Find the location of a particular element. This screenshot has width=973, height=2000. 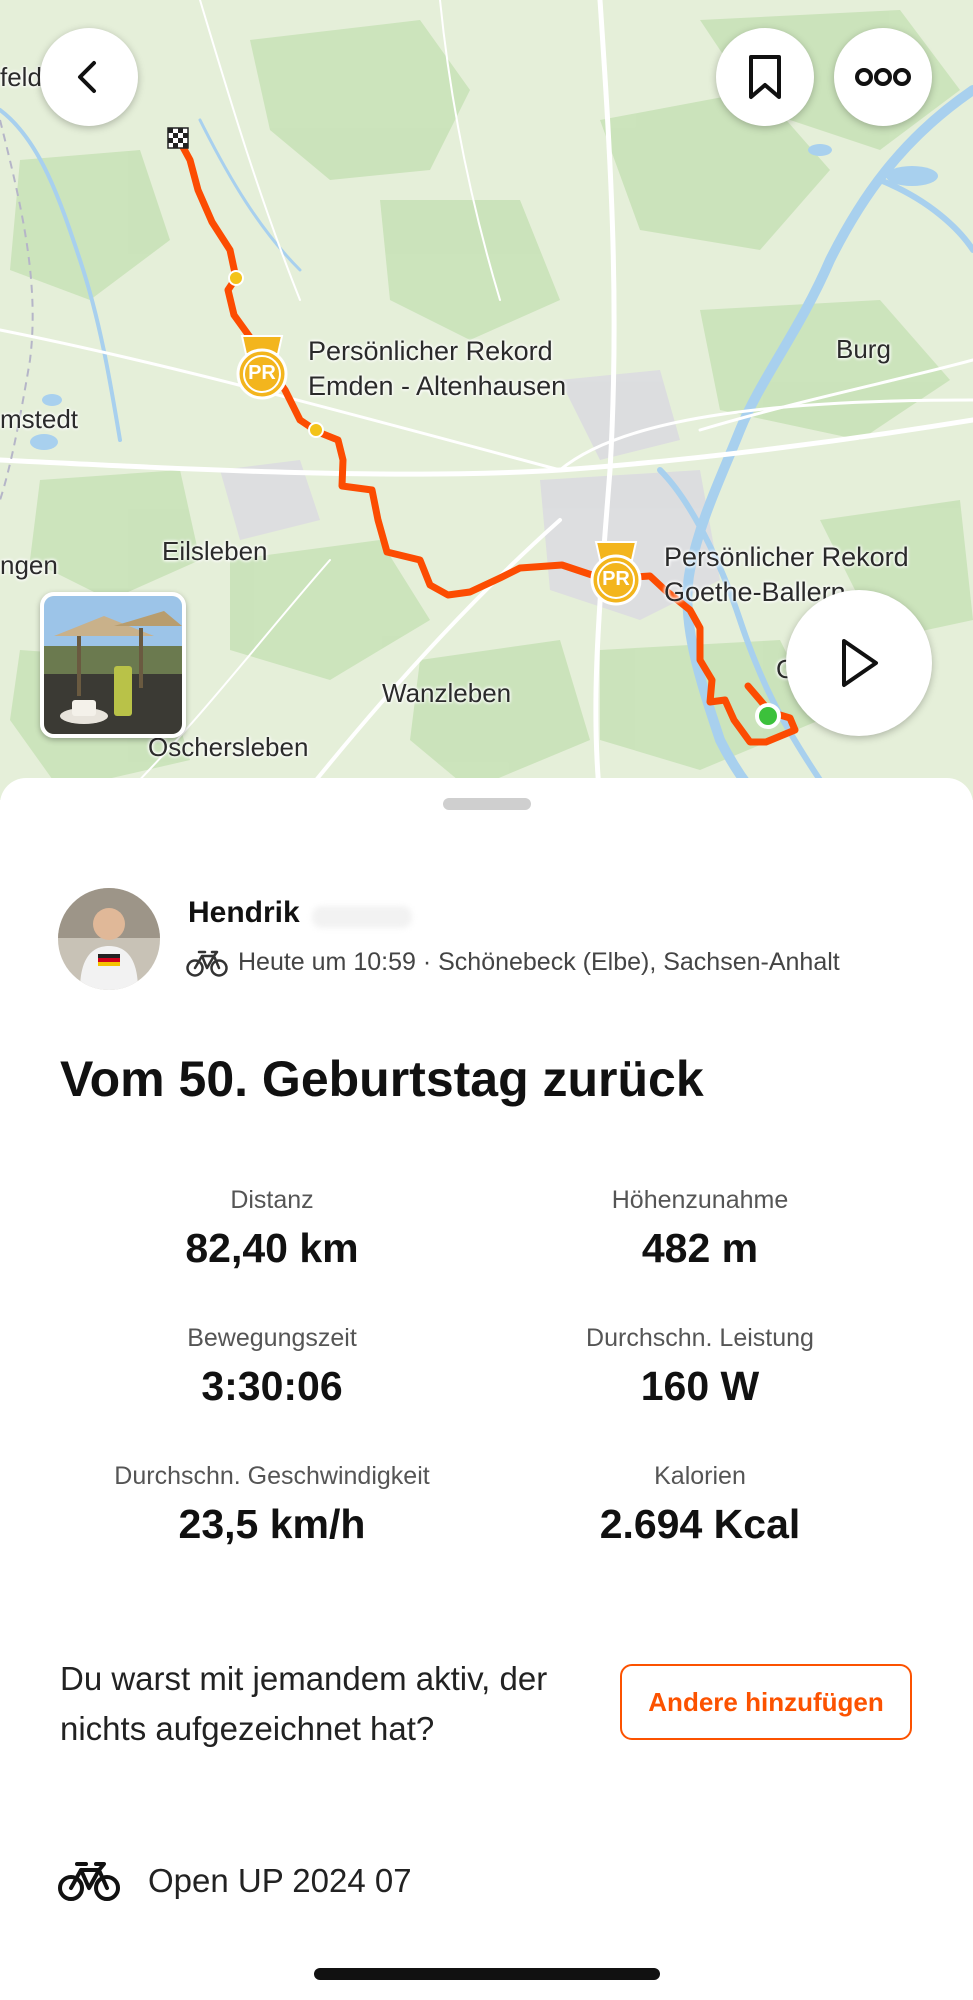

stat-value: 160 W is located at coordinates (700, 1386).